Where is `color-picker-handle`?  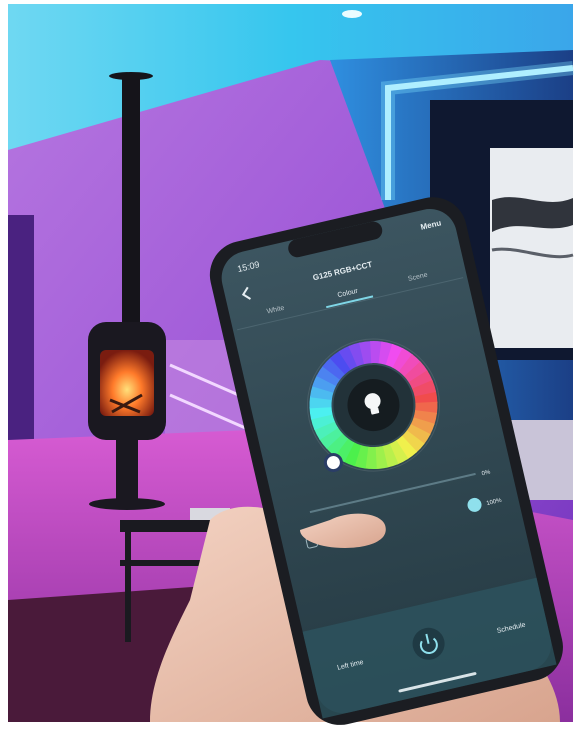 color-picker-handle is located at coordinates (333, 463).